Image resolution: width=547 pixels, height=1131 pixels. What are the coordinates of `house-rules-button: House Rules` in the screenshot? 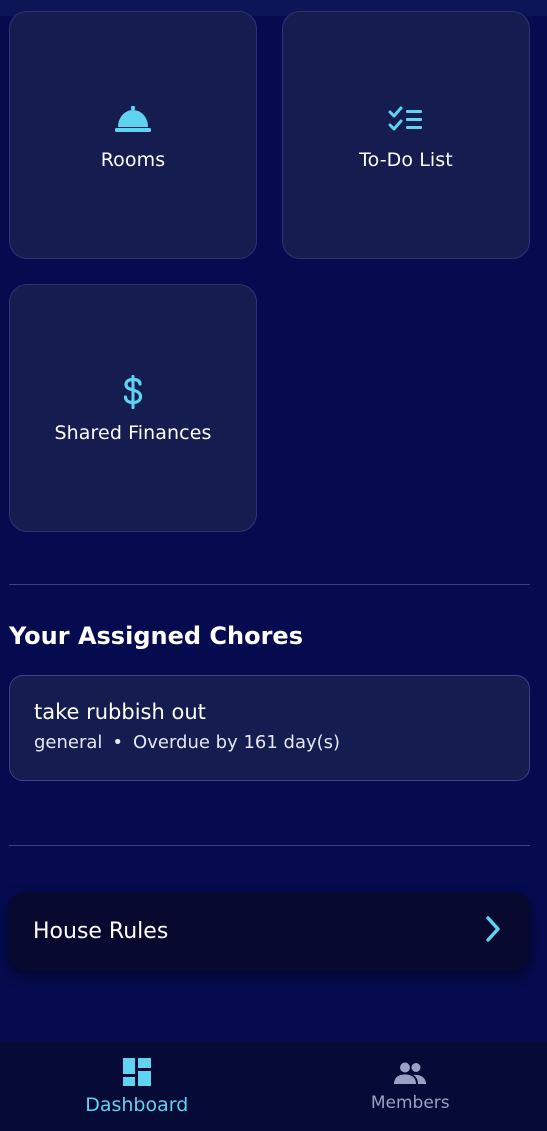 It's located at (269, 931).